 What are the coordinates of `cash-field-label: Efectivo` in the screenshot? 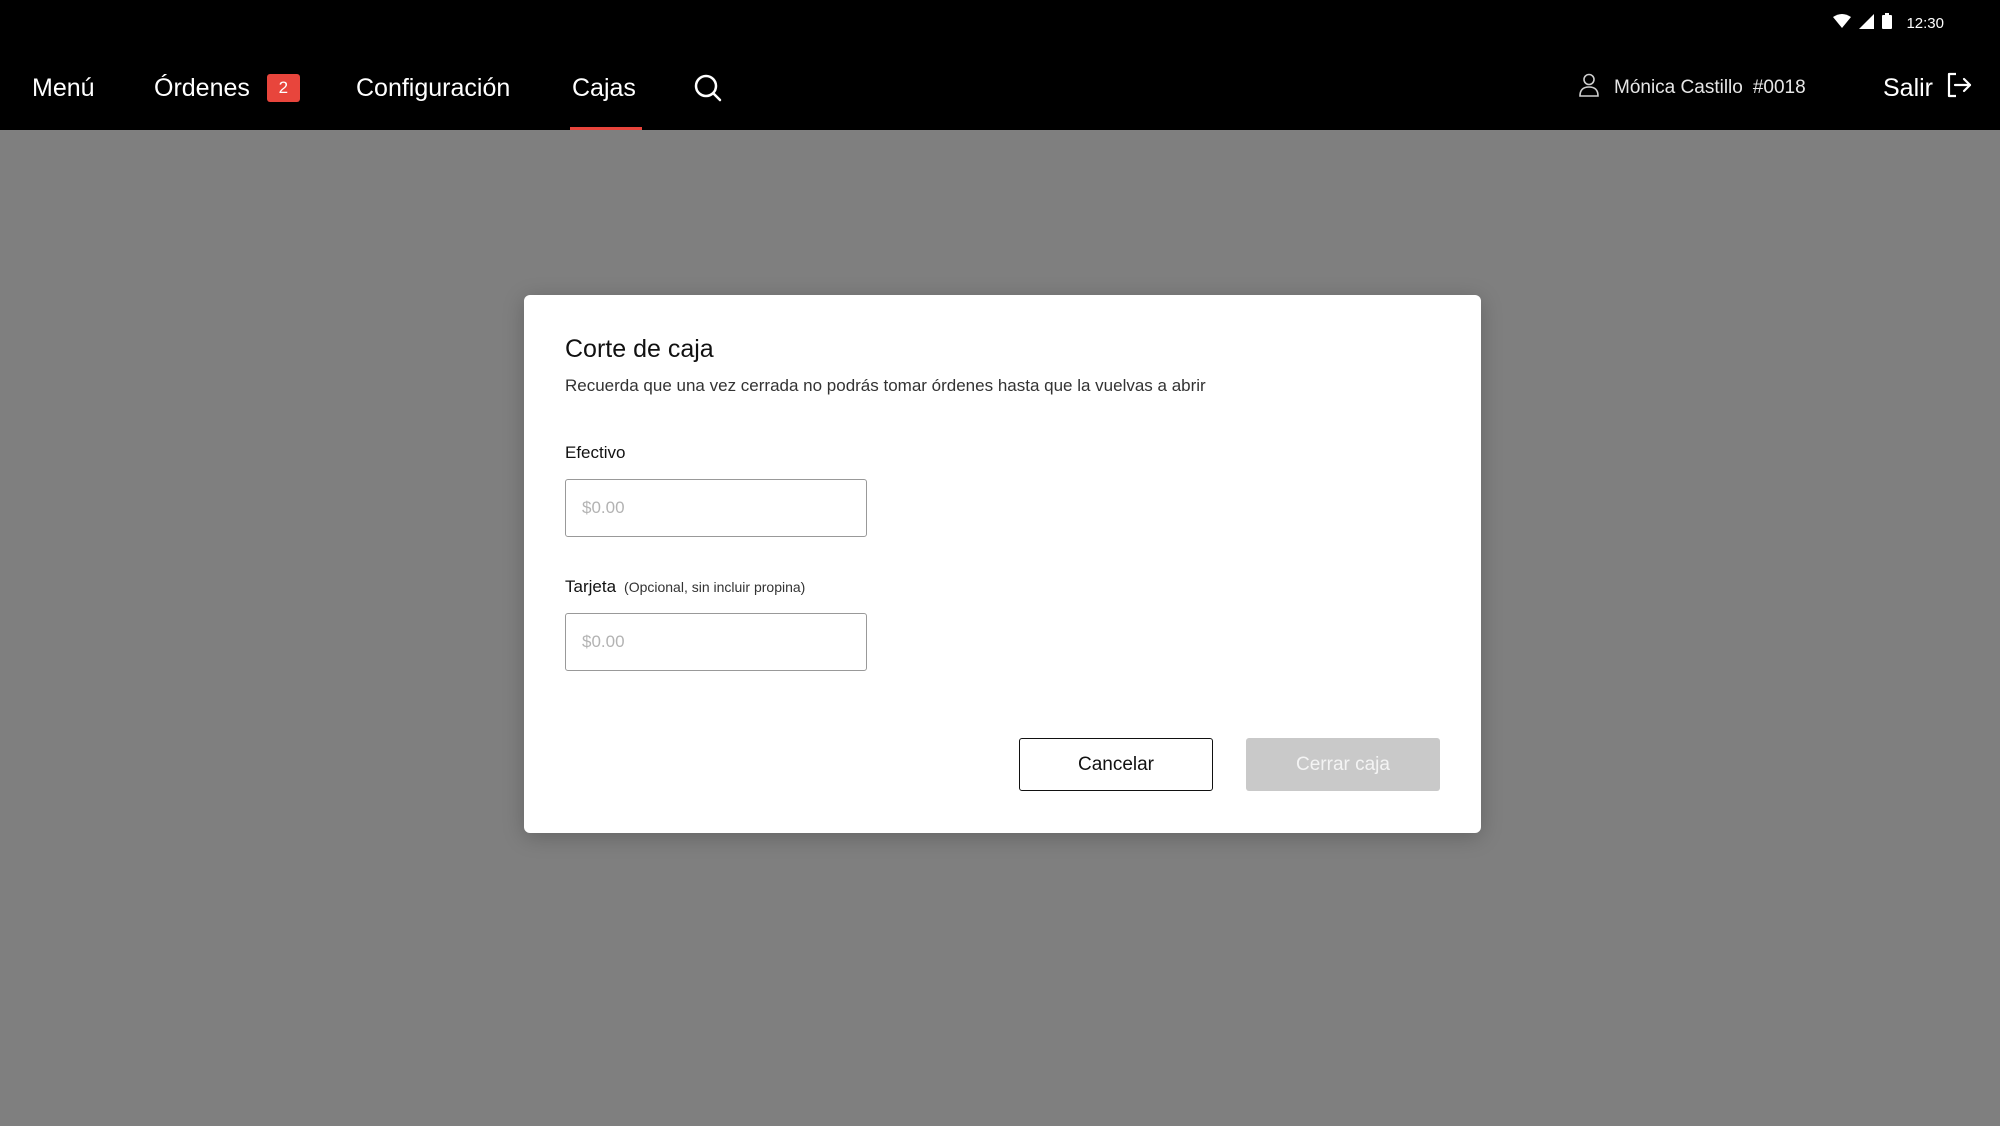 It's located at (595, 453).